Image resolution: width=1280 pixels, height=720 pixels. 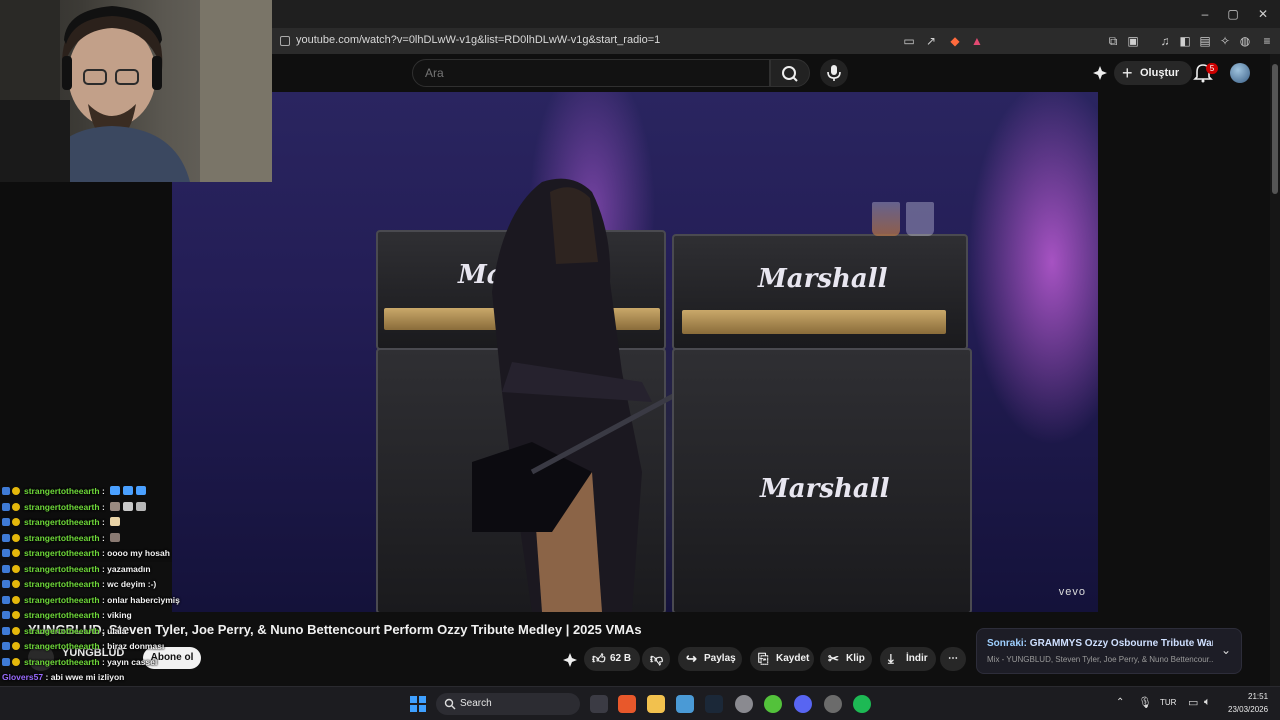 What do you see at coordinates (909, 41) in the screenshot?
I see `cast-icon: ▭` at bounding box center [909, 41].